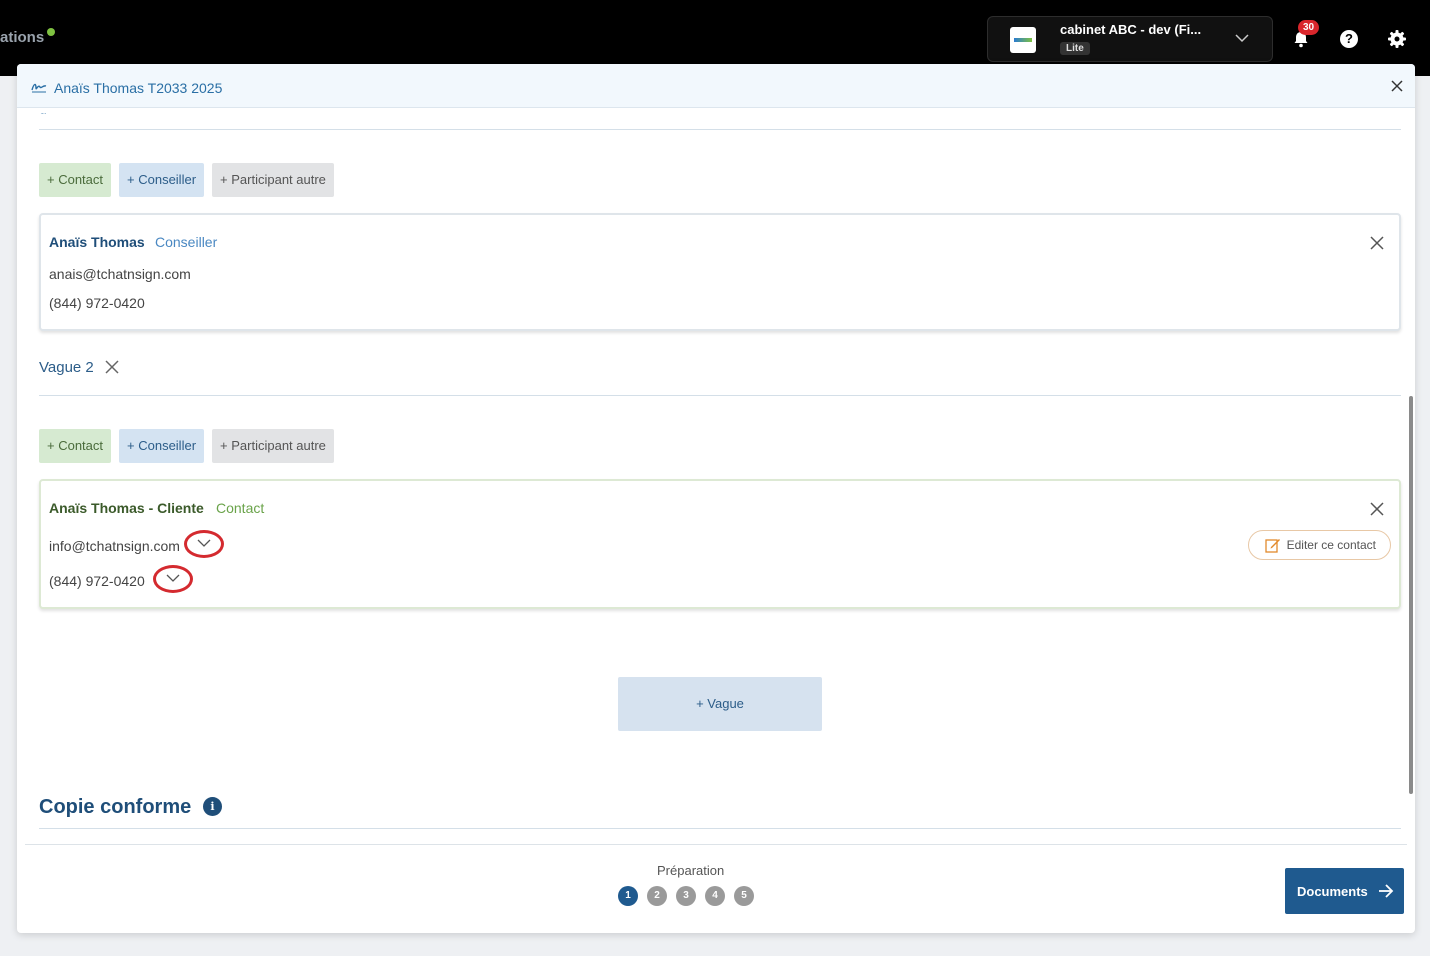 This screenshot has height=956, width=1430. I want to click on signature-icon, so click(39, 88).